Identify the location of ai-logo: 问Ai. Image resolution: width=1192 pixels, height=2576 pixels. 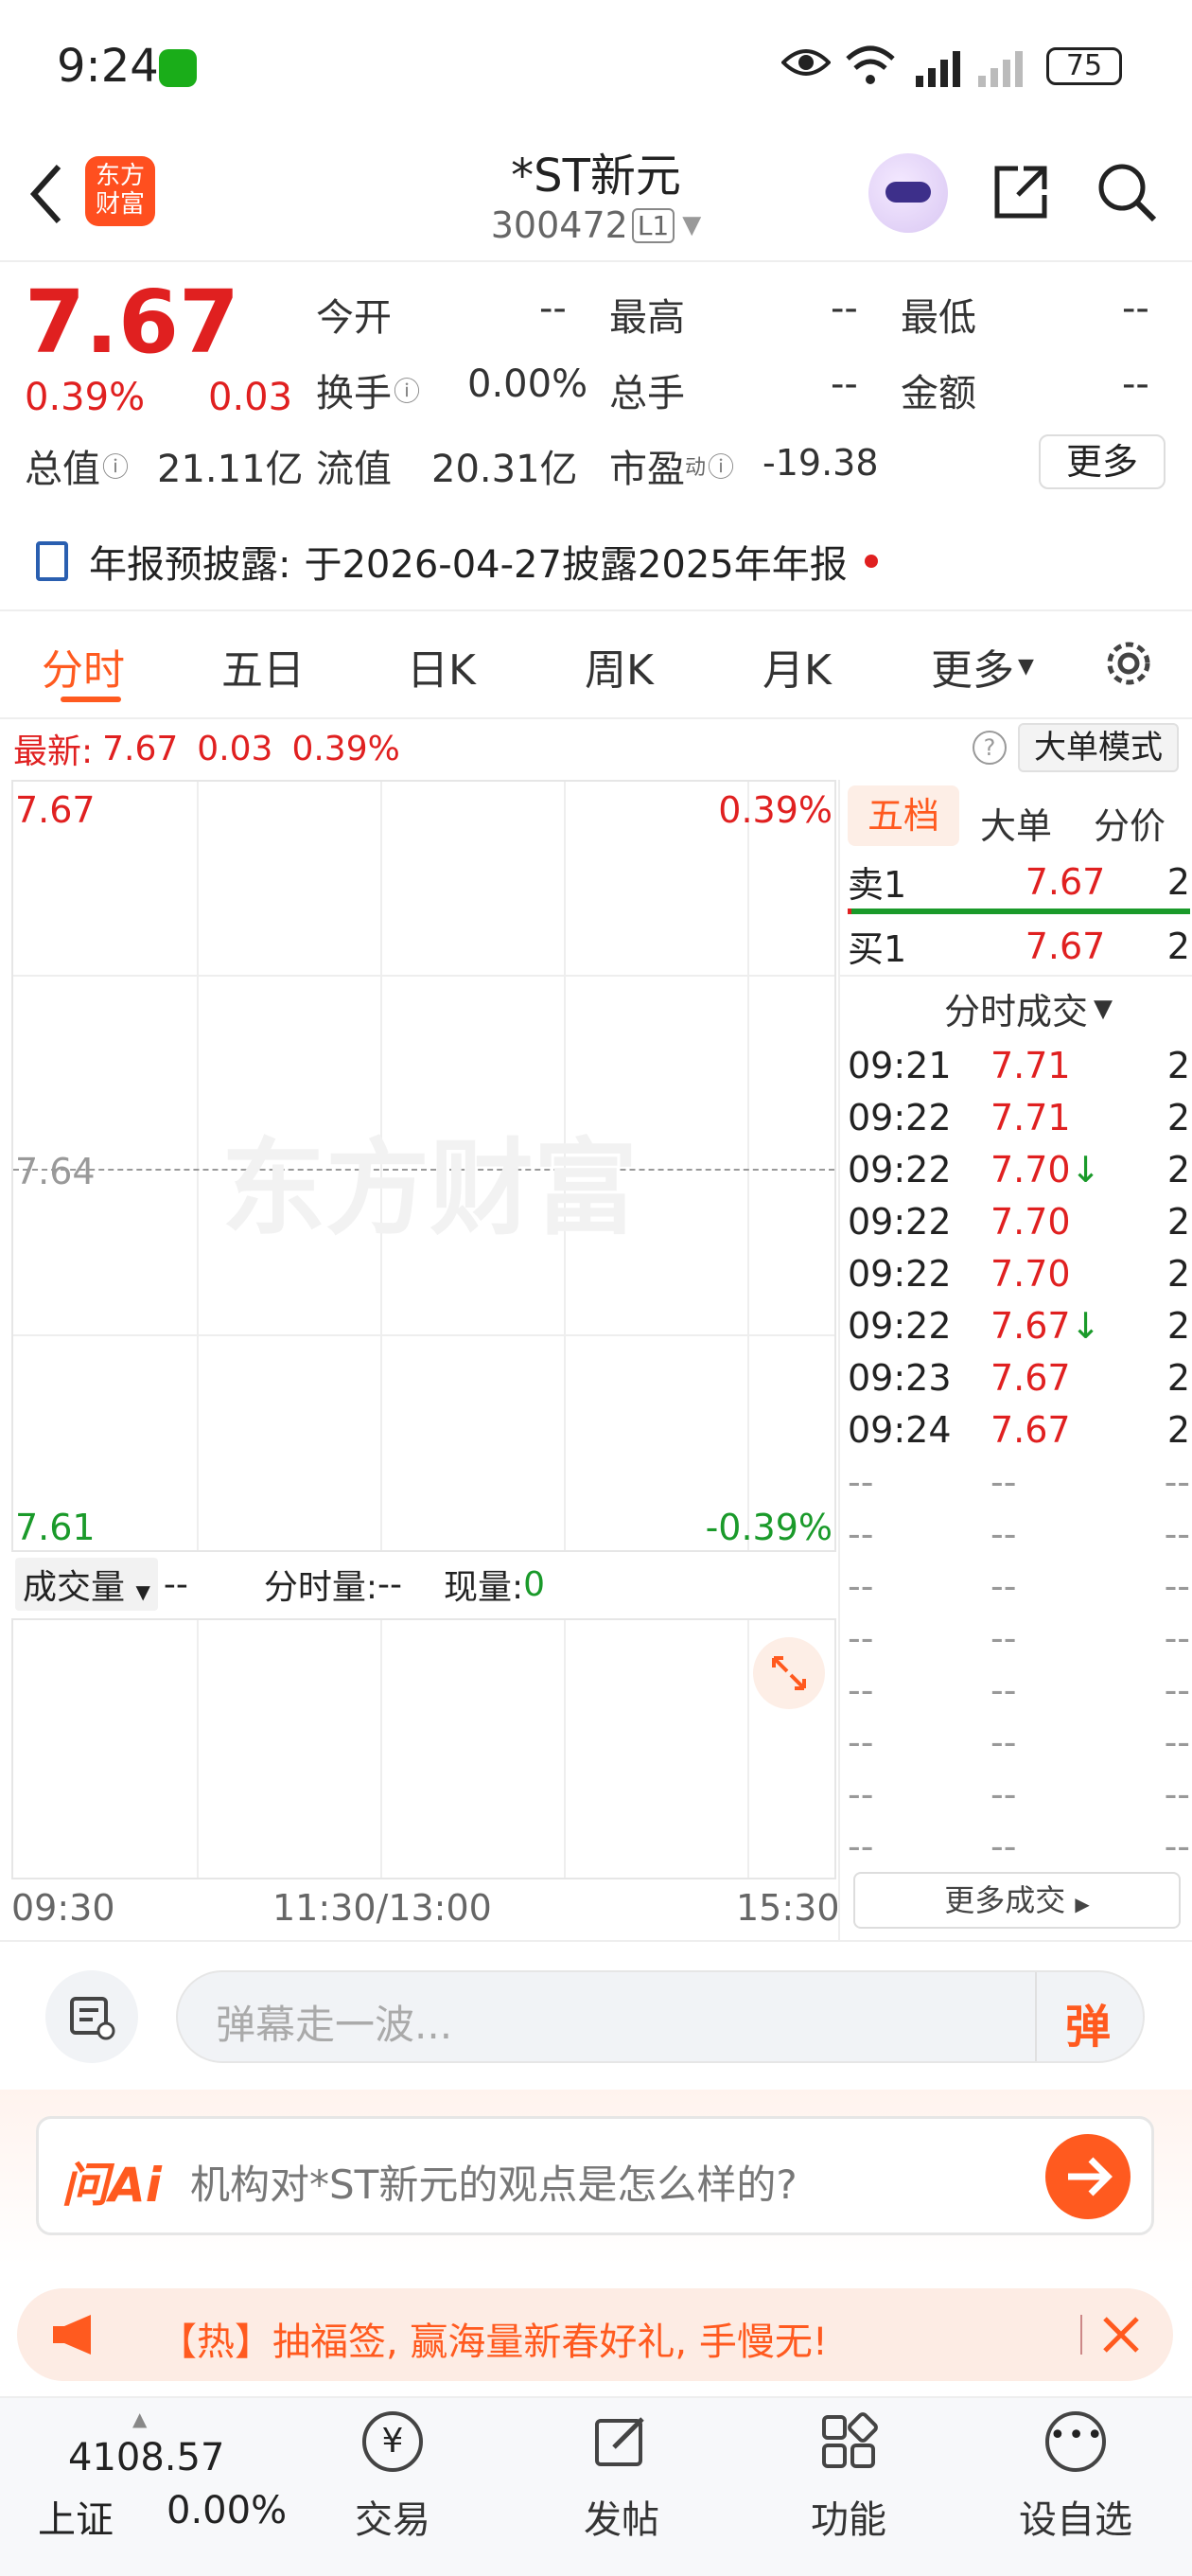
(111, 2185).